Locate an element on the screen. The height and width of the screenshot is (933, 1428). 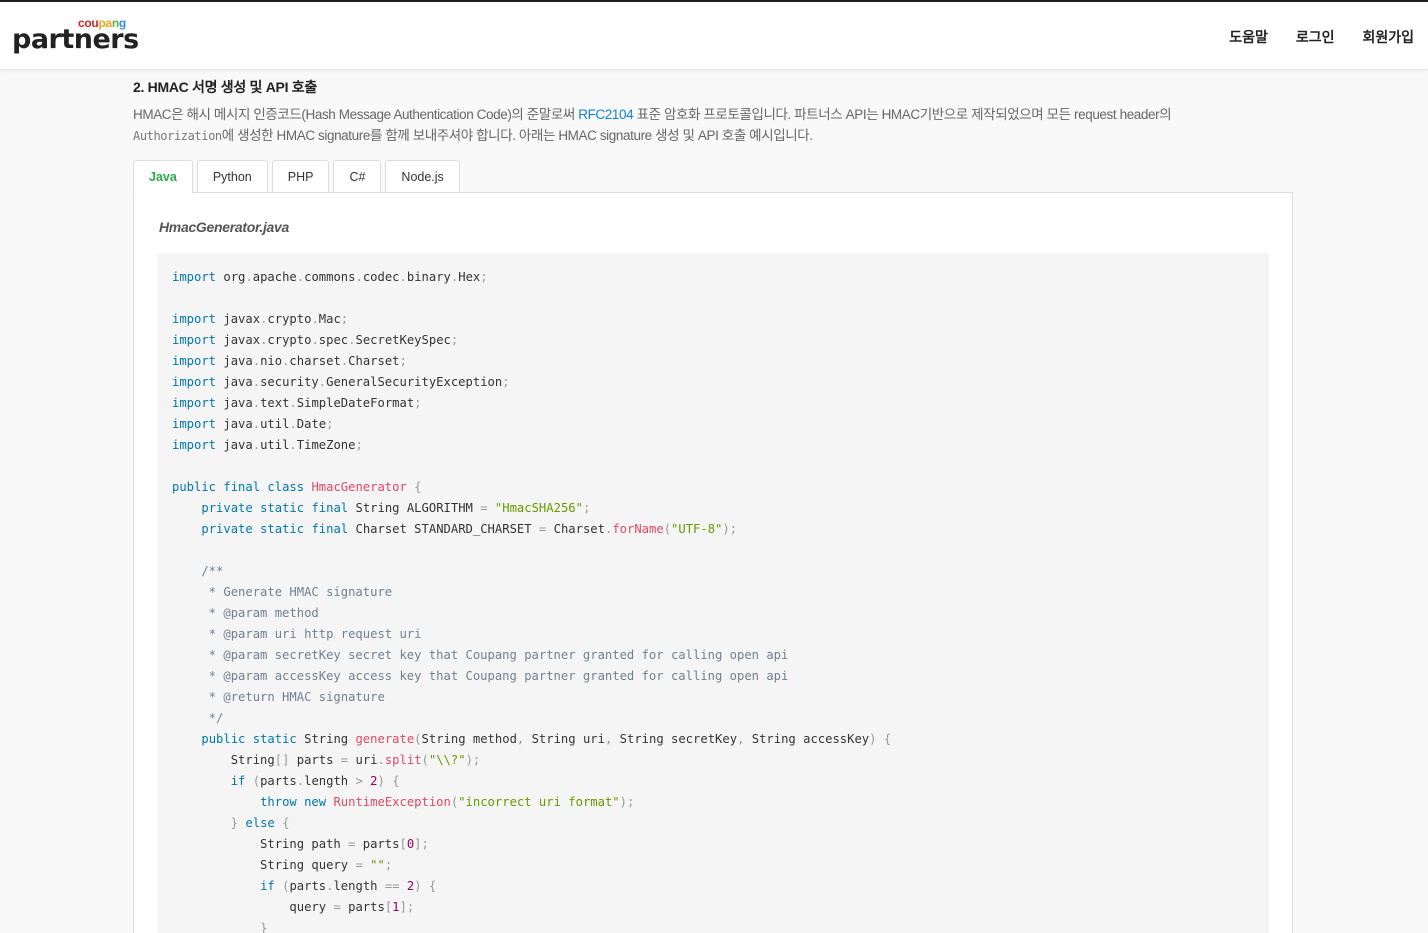
site-header: coupang partners 도움말 로그인 회원가입 is located at coordinates (714, 36).